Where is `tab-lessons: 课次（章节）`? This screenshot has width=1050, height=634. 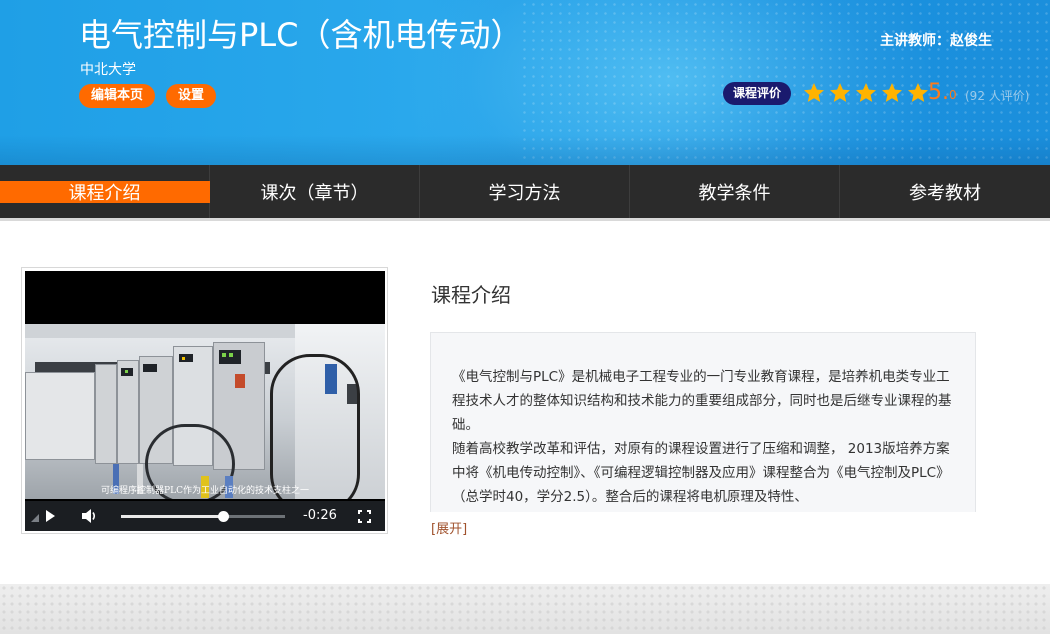 tab-lessons: 课次（章节） is located at coordinates (315, 191).